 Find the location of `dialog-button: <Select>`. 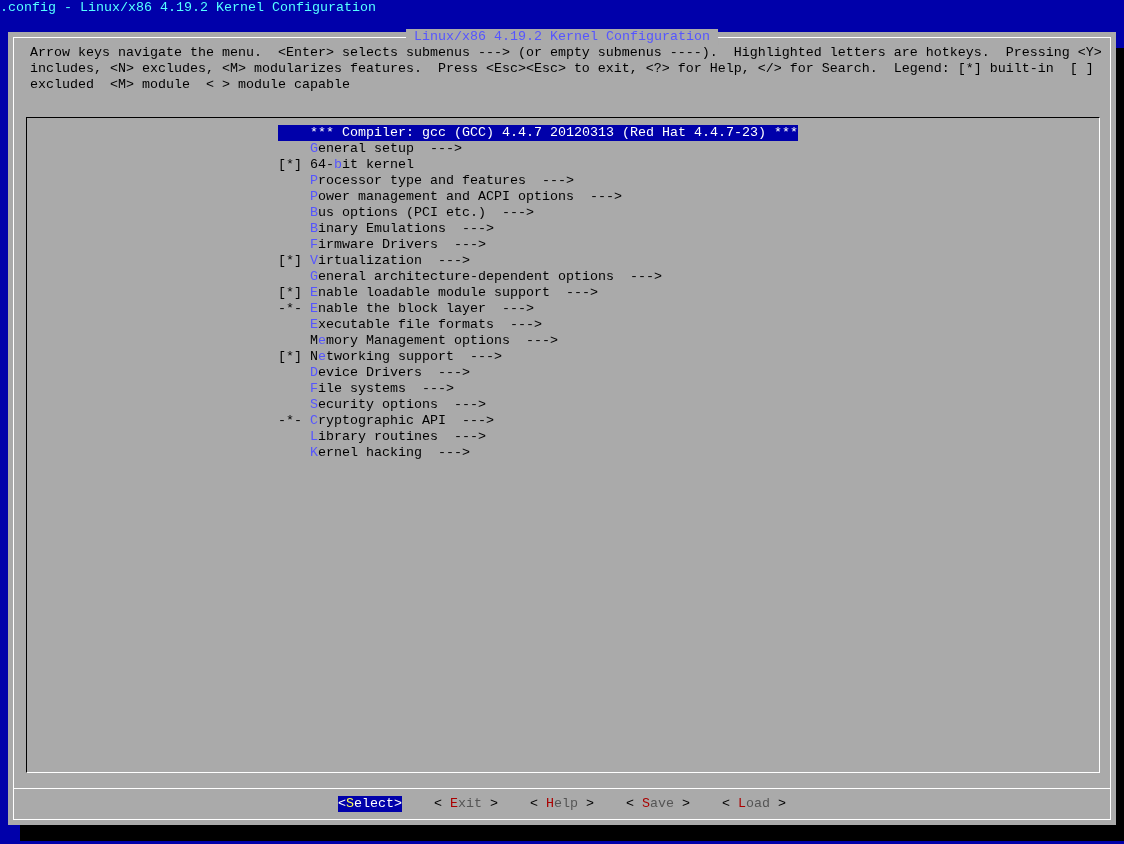

dialog-button: <Select> is located at coordinates (370, 804).